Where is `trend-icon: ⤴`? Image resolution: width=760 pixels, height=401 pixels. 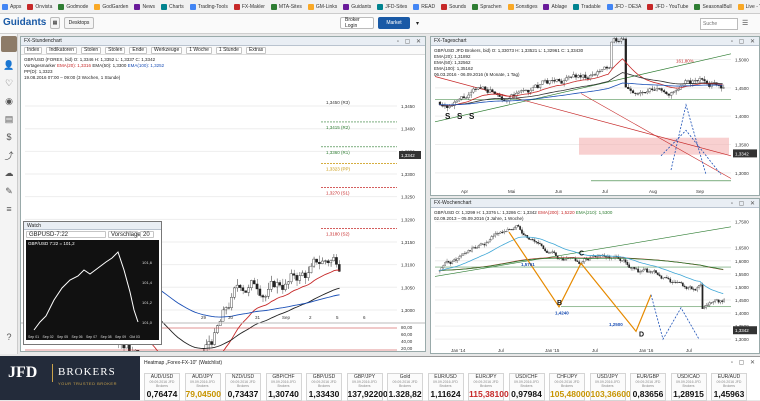 trend-icon: ⤴ is located at coordinates (9, 155).